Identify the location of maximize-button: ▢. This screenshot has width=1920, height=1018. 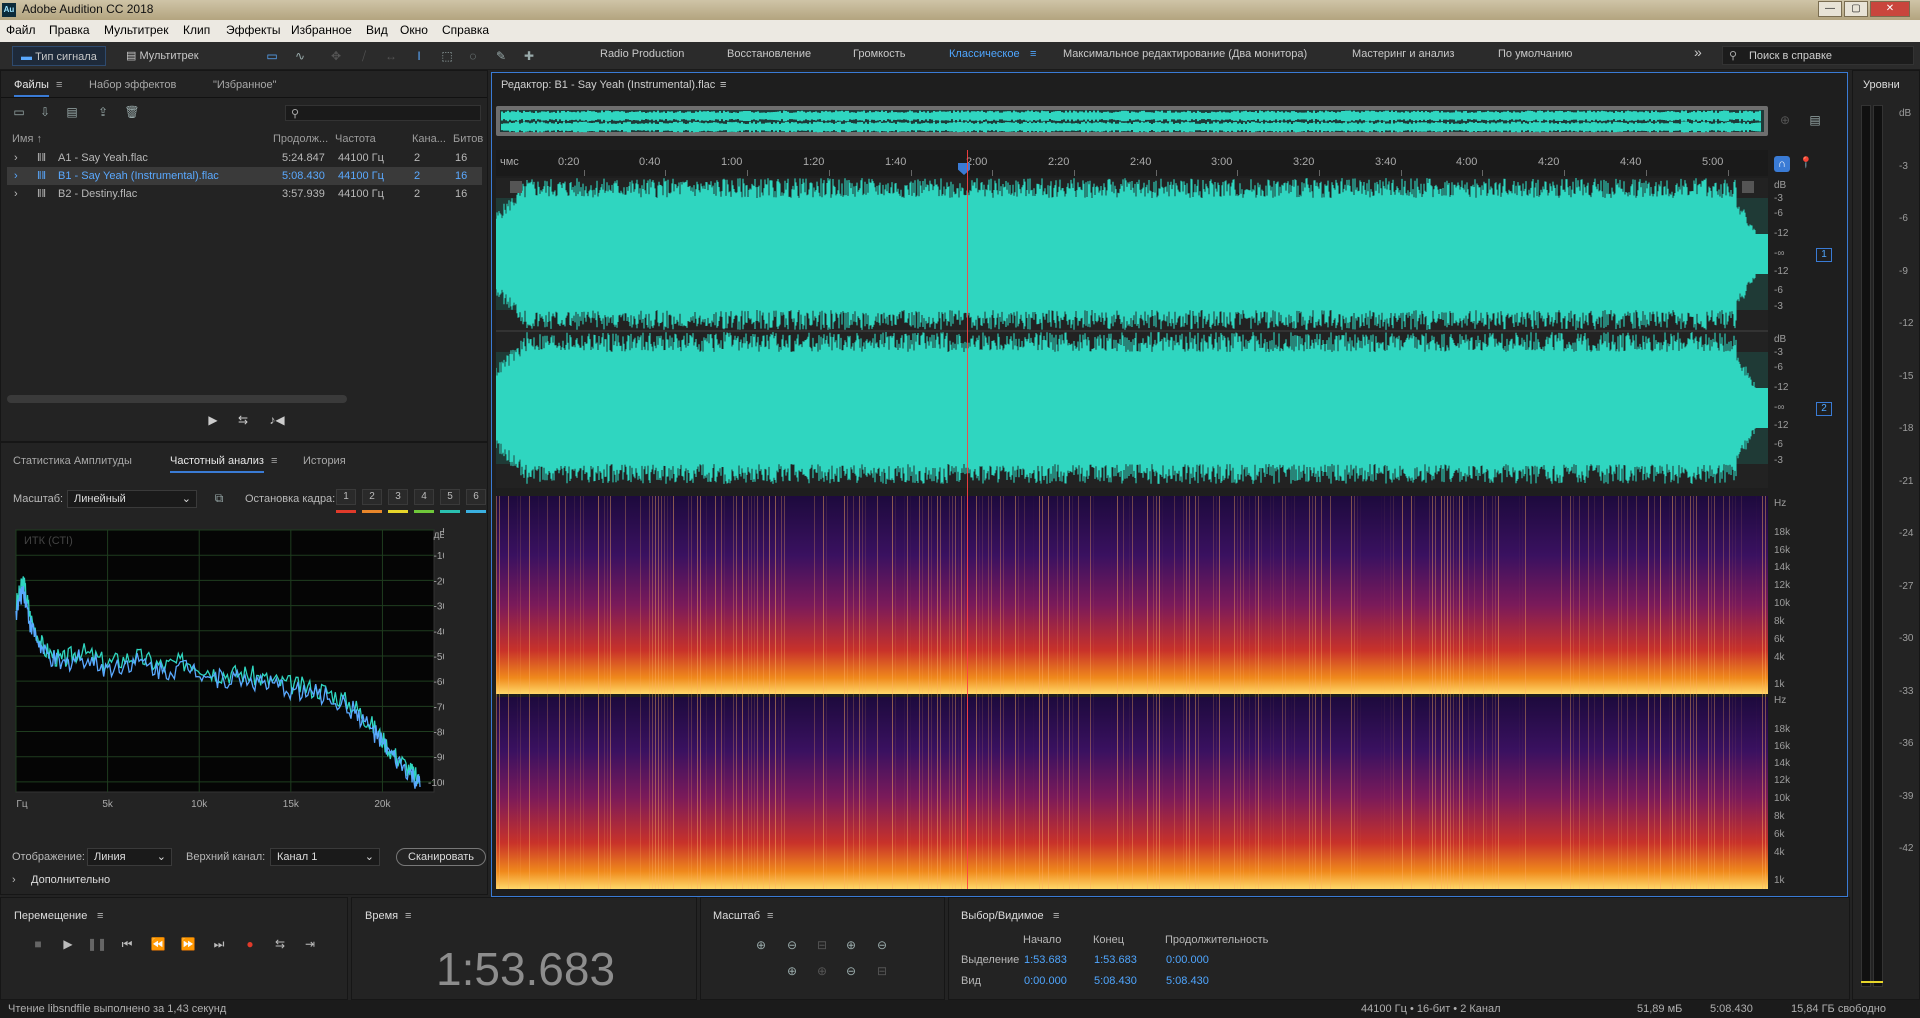
(1856, 9).